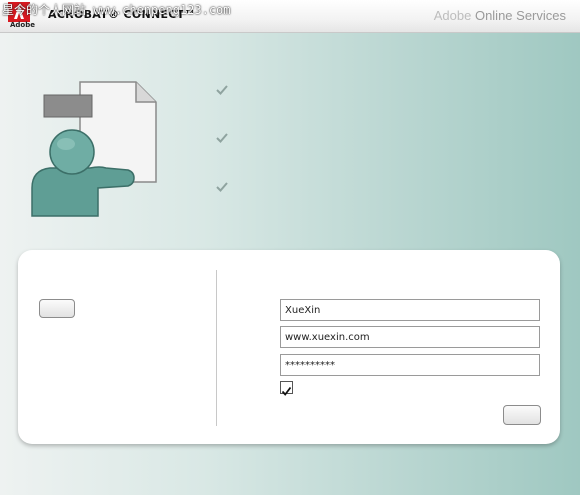 Image resolution: width=580 pixels, height=495 pixels. What do you see at coordinates (116, 10) in the screenshot?
I see `watermark-text: 星今的个人网站 www.chenpeng123.com` at bounding box center [116, 10].